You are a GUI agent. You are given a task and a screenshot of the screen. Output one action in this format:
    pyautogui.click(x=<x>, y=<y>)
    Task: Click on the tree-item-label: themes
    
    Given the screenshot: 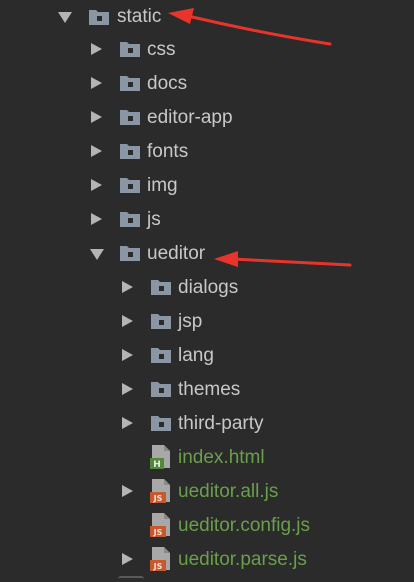 What is the action you would take?
    pyautogui.click(x=209, y=389)
    